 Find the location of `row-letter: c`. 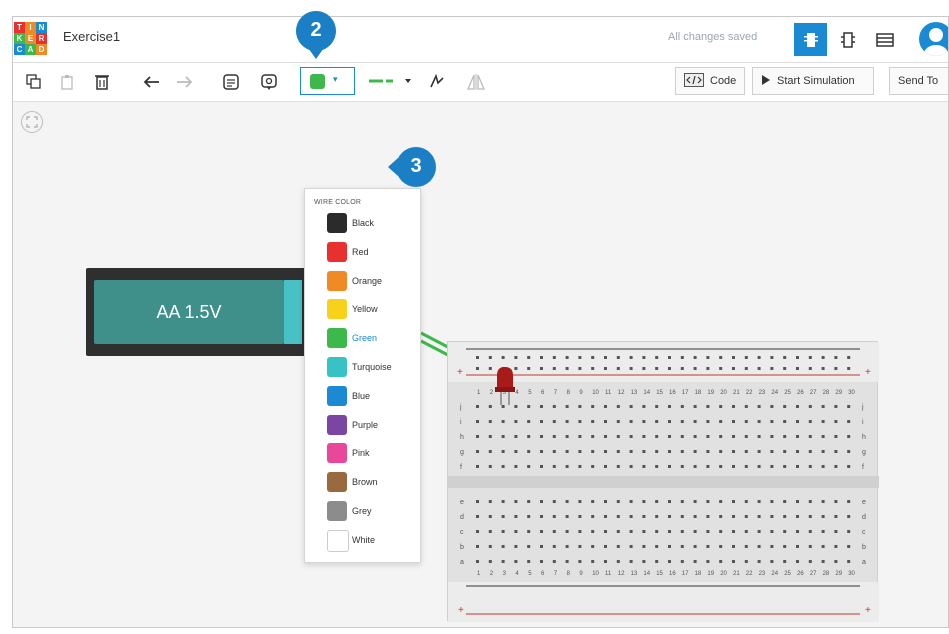

row-letter: c is located at coordinates (864, 532).